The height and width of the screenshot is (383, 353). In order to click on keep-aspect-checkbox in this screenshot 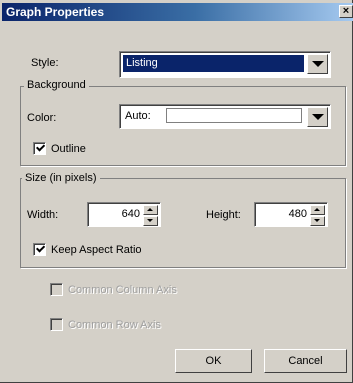, I will do `click(39, 249)`.